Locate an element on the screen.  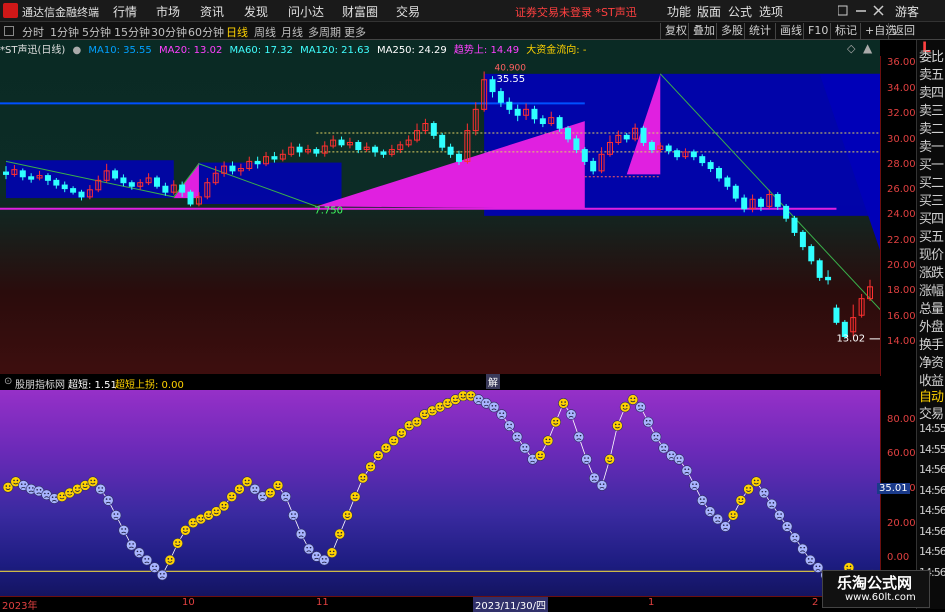
menu-quotes: 行情 is located at coordinates (125, 11).